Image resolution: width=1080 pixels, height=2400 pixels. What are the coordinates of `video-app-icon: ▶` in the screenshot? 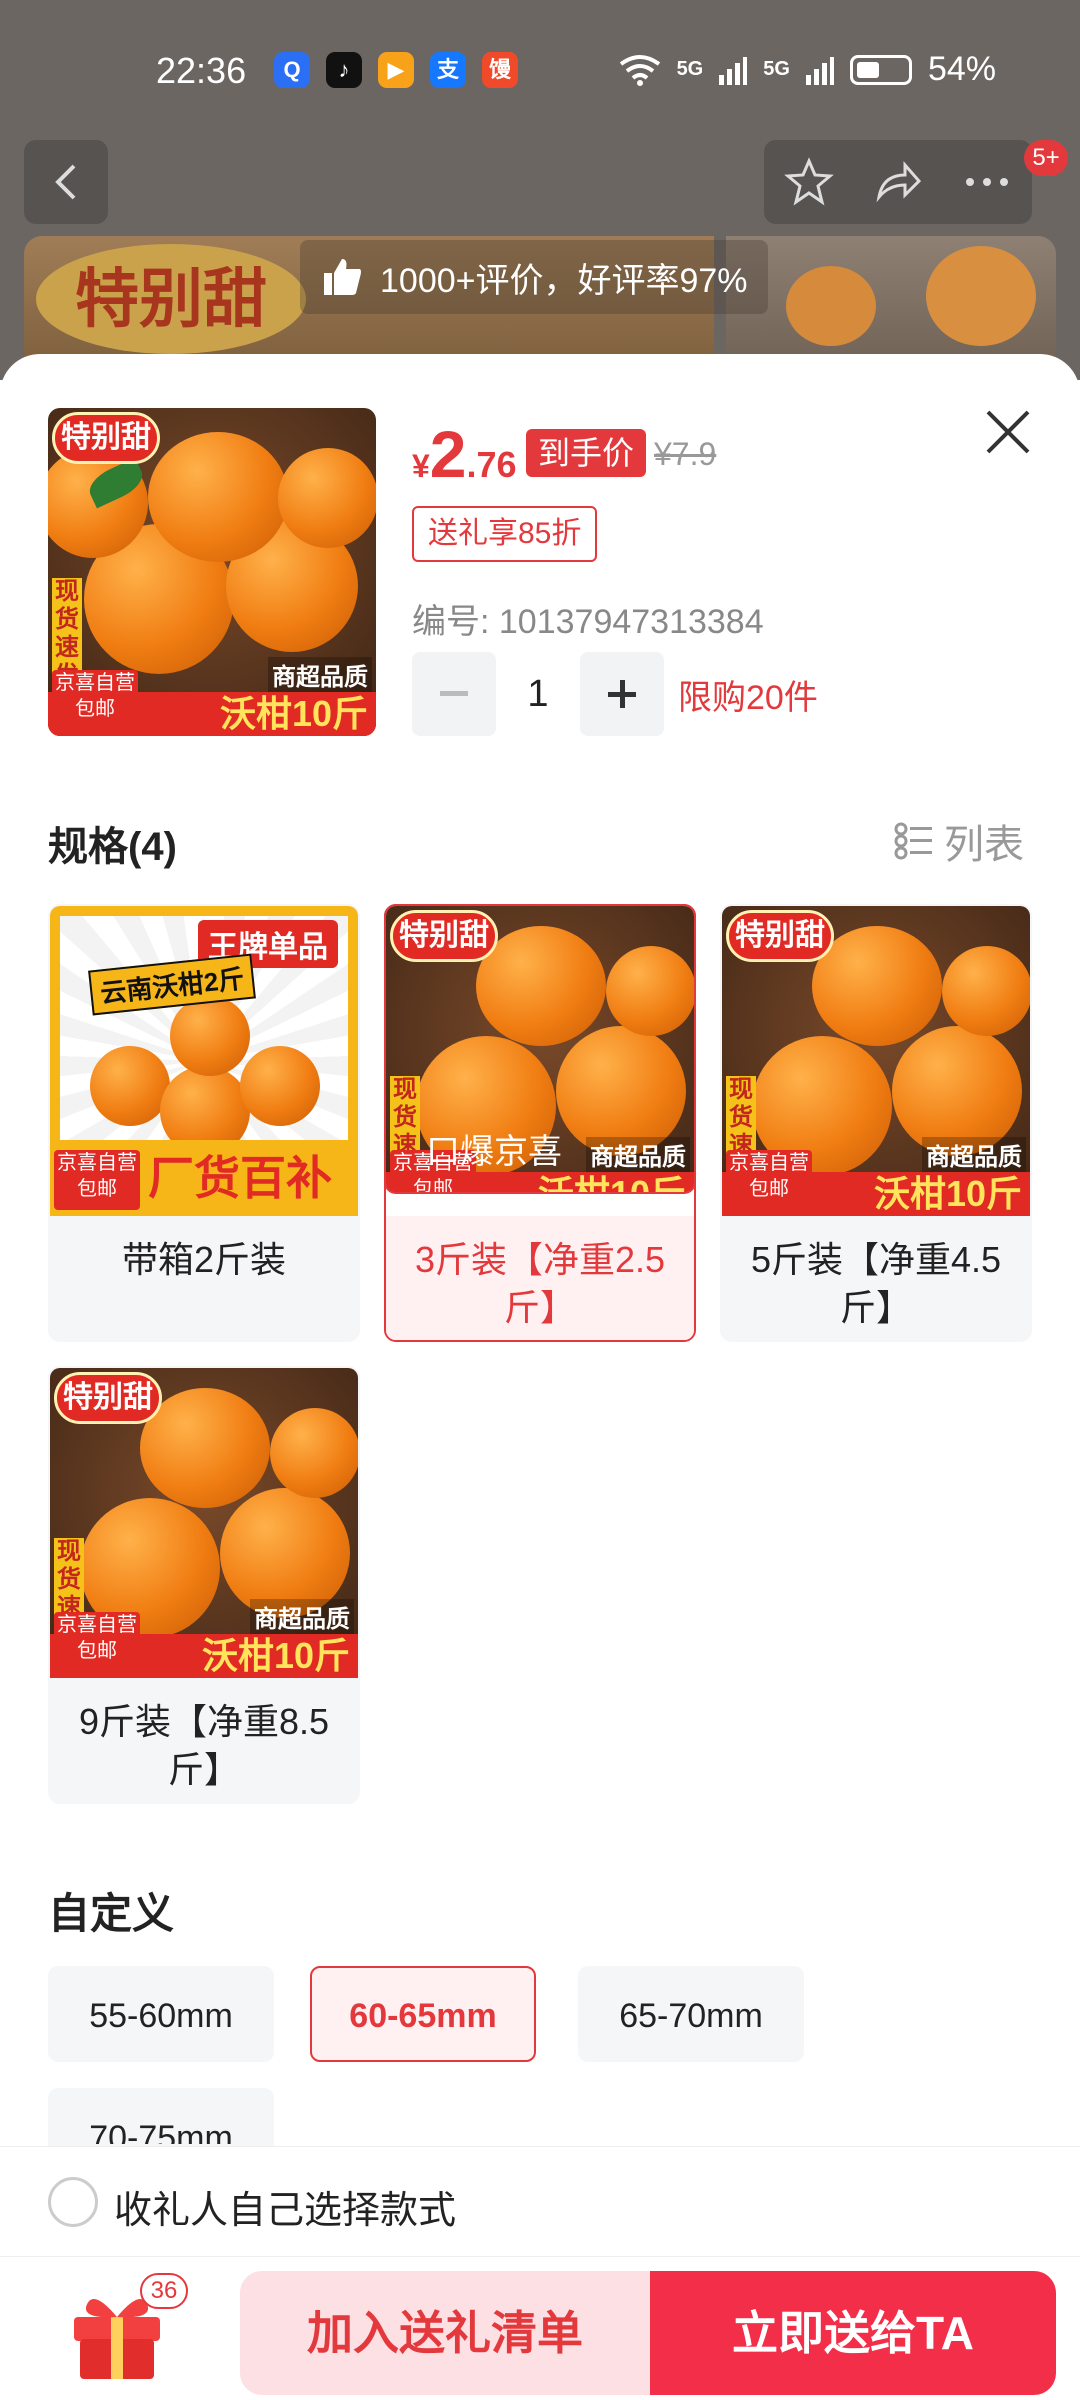 It's located at (396, 70).